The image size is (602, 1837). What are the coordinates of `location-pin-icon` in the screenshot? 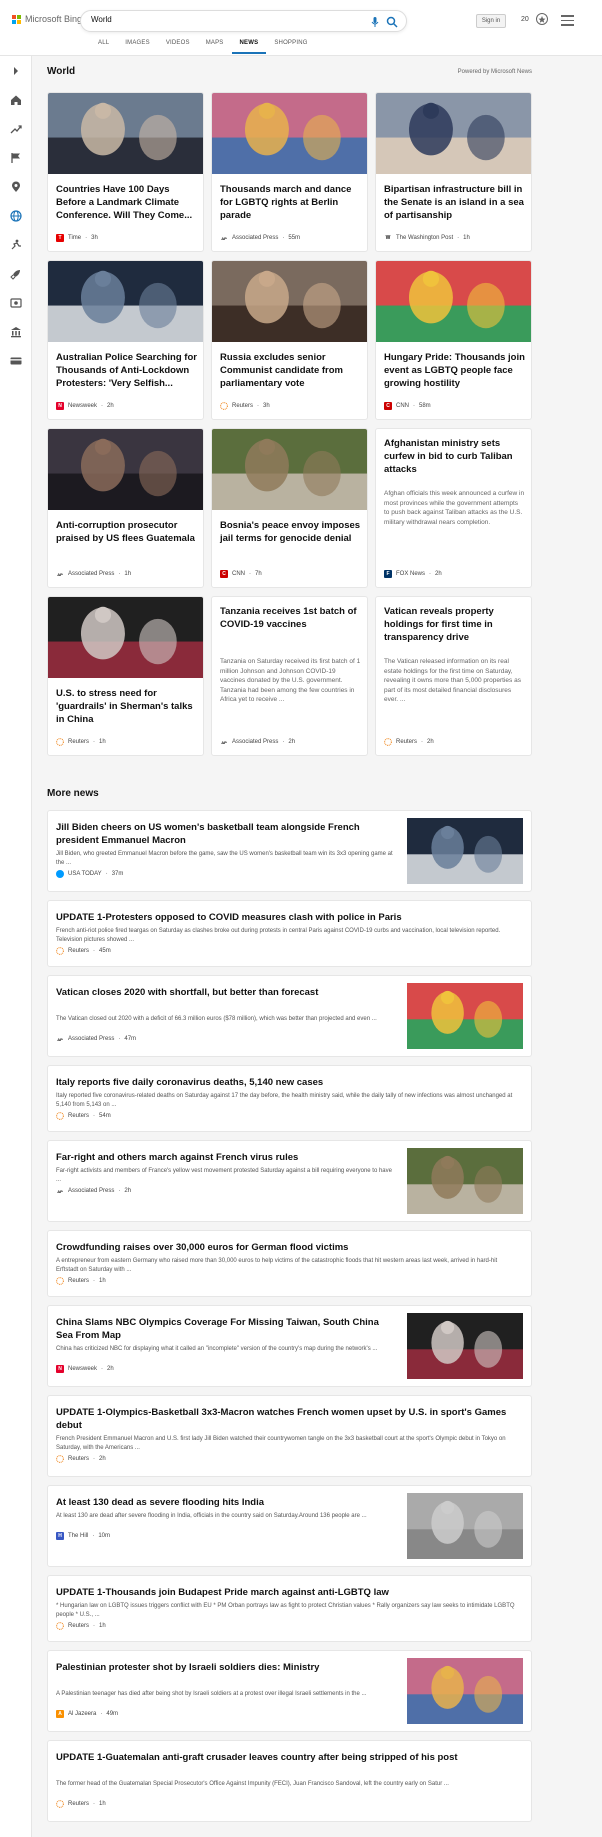 It's located at (16, 187).